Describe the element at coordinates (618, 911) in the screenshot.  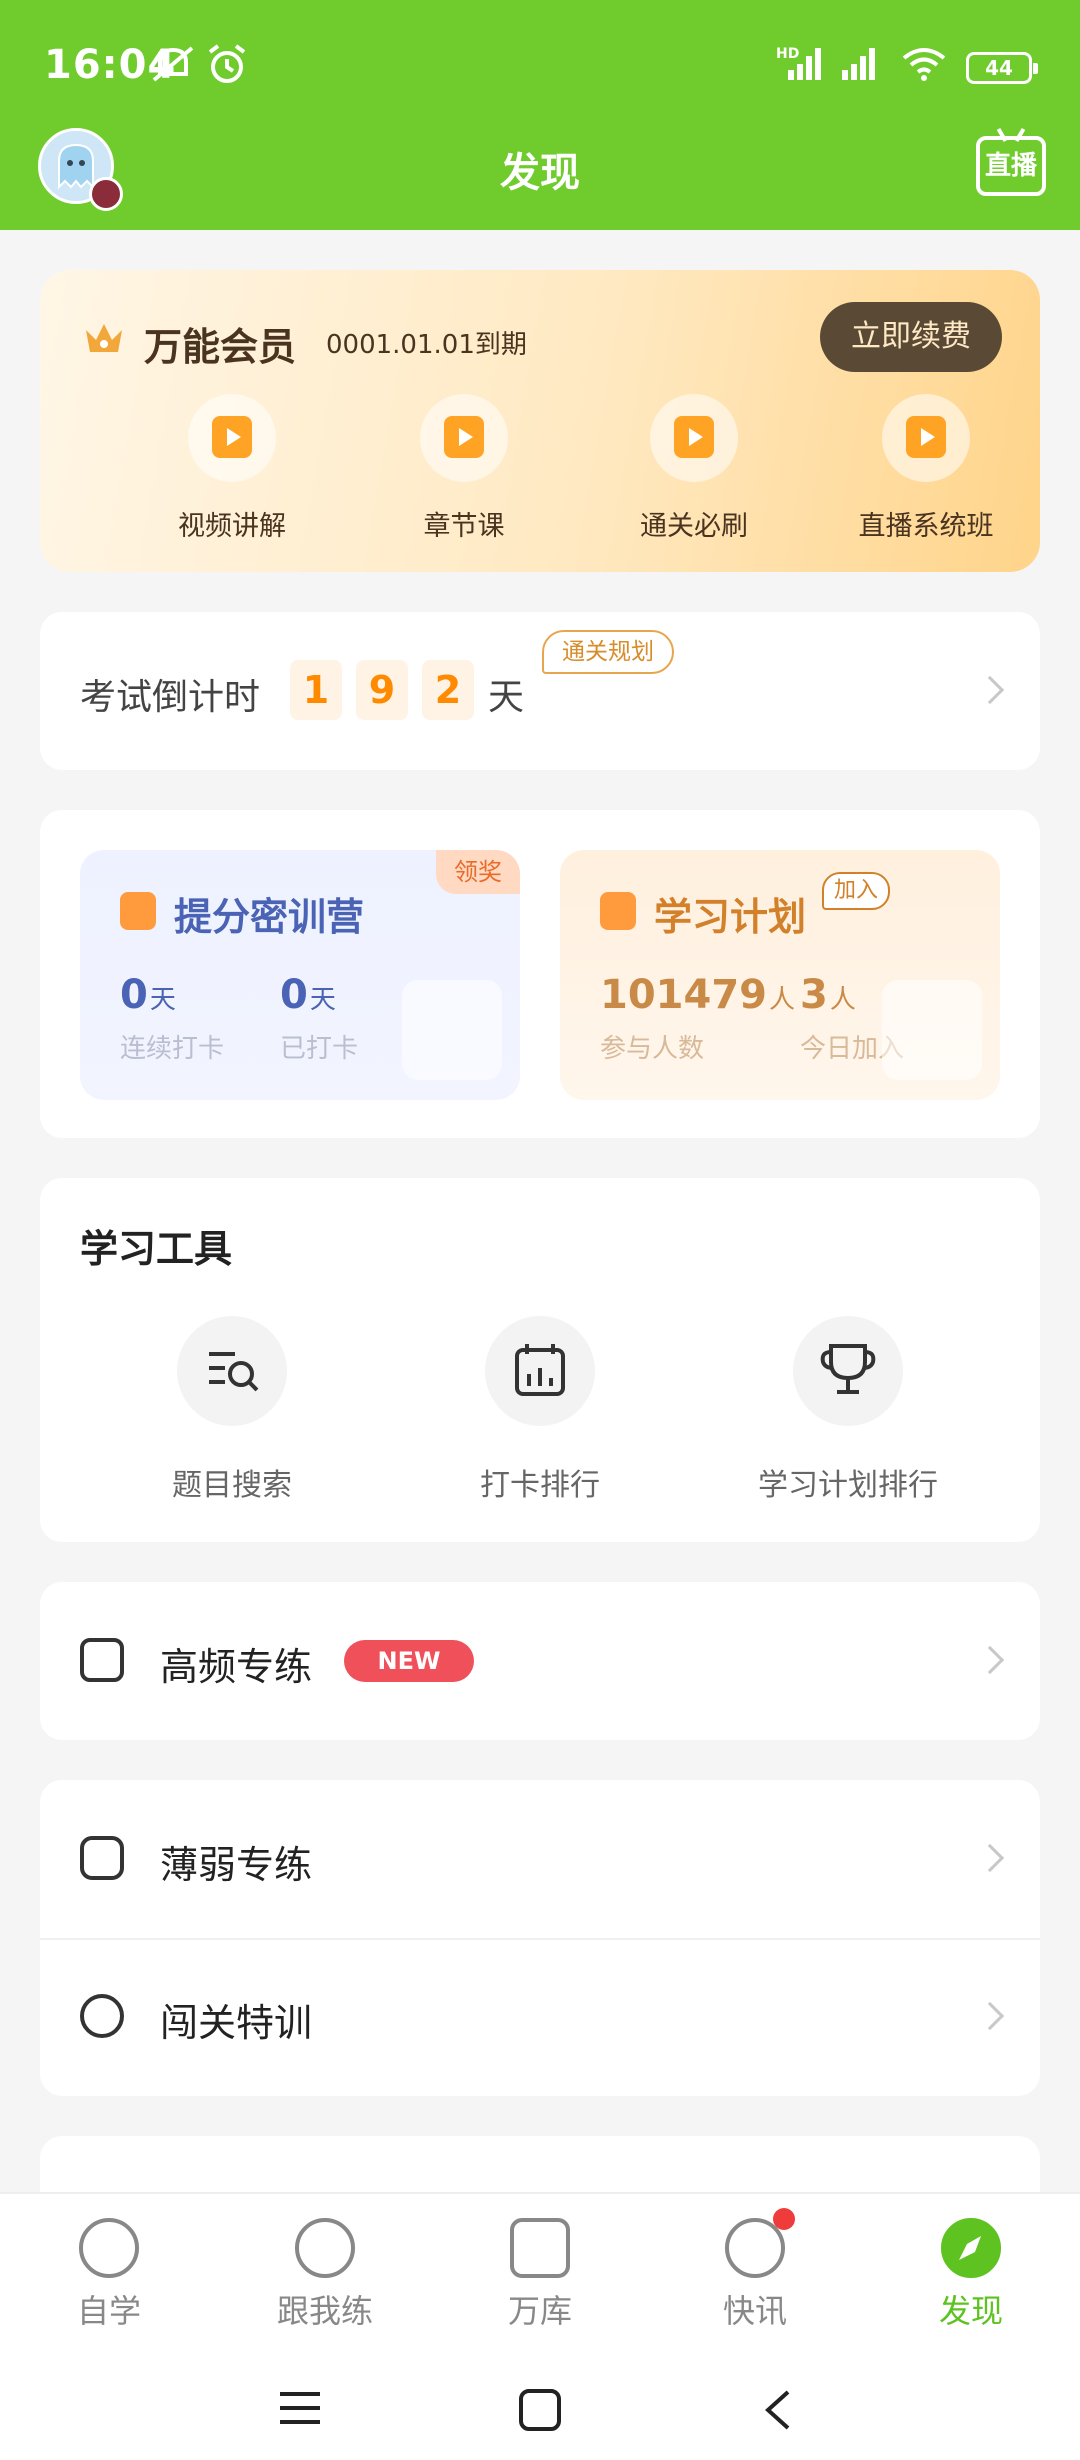
I see `plan-icon` at that location.